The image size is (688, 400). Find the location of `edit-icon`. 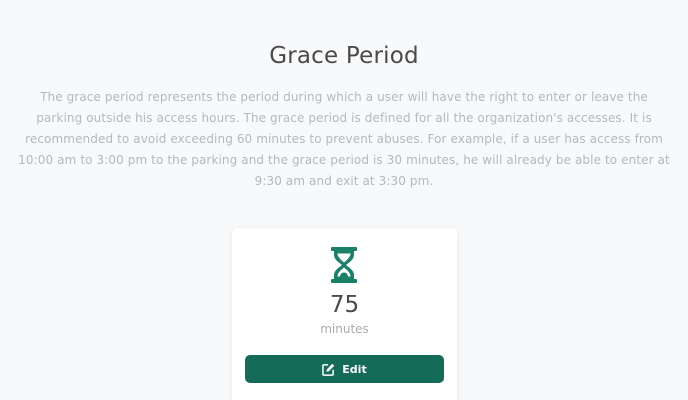

edit-icon is located at coordinates (328, 369).